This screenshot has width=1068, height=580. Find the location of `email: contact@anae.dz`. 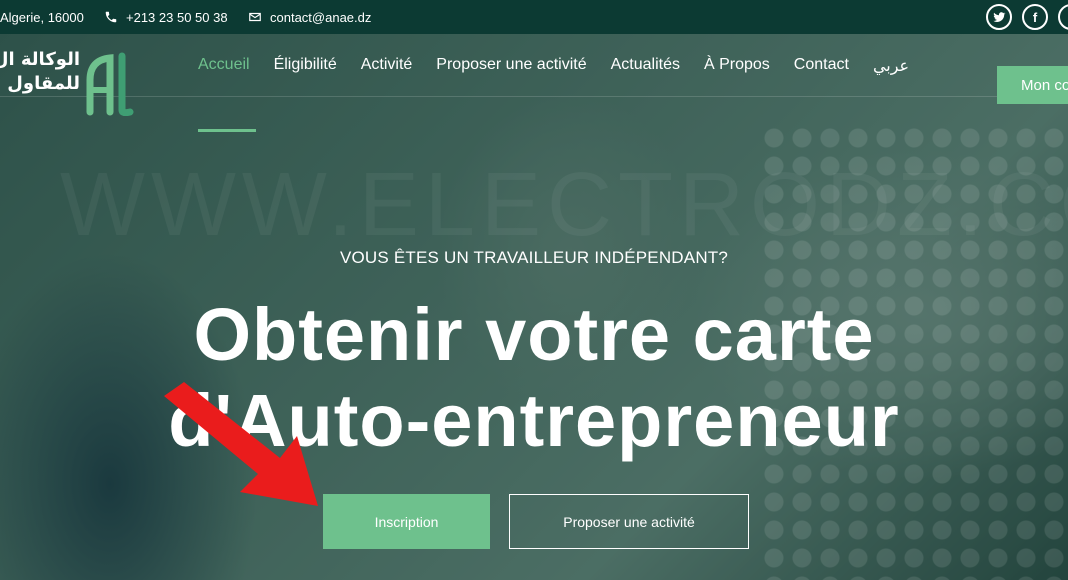

email: contact@anae.dz is located at coordinates (309, 17).